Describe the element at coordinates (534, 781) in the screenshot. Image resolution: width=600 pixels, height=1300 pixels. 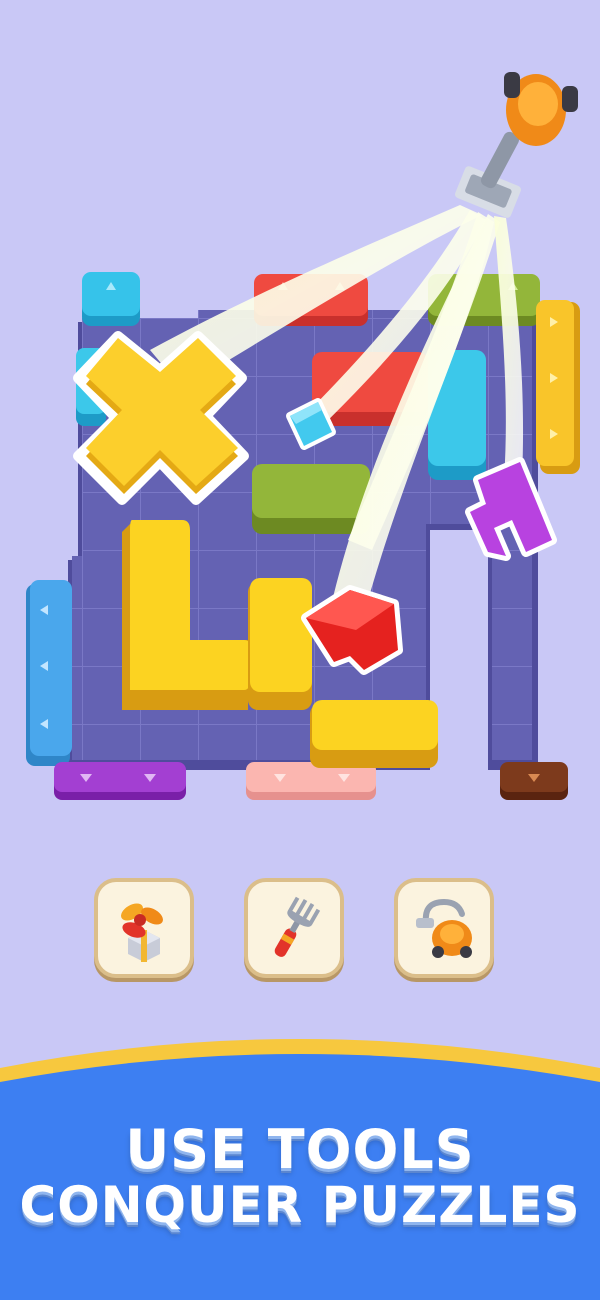
I see `block-brown-bottom` at that location.